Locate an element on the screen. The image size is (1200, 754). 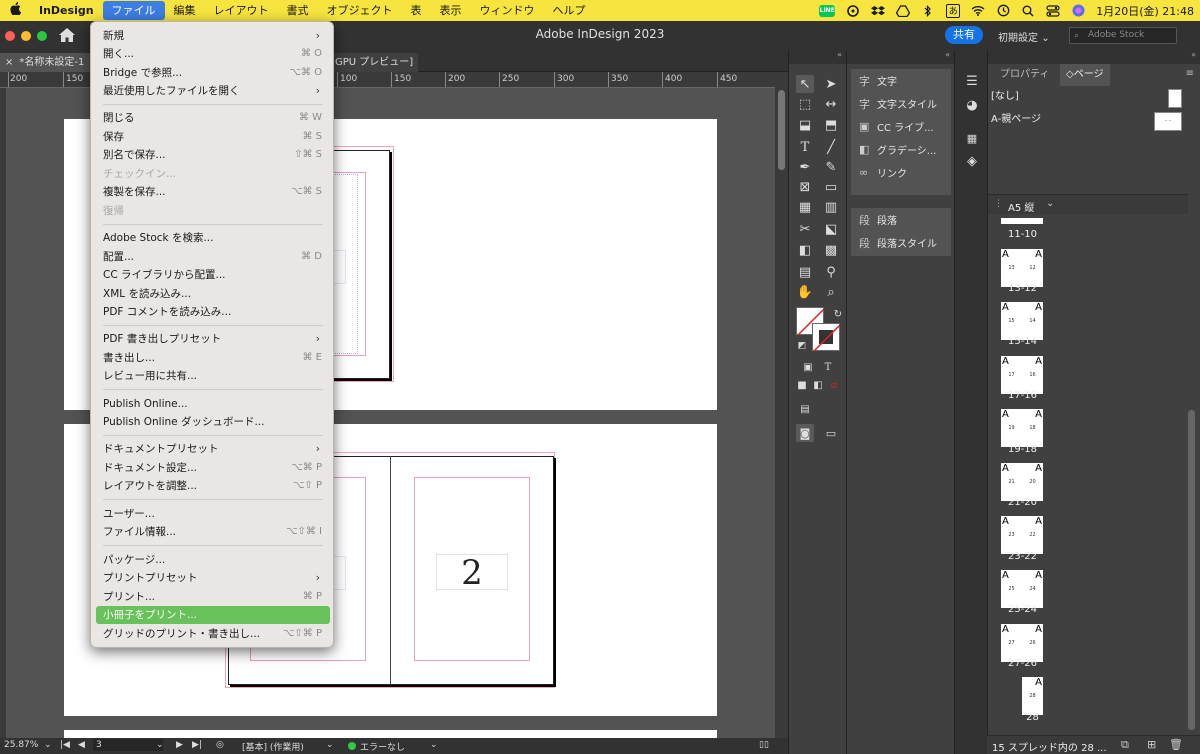
menu-item-open-recent: 最近使用したファイルを開く › is located at coordinates (213, 91).